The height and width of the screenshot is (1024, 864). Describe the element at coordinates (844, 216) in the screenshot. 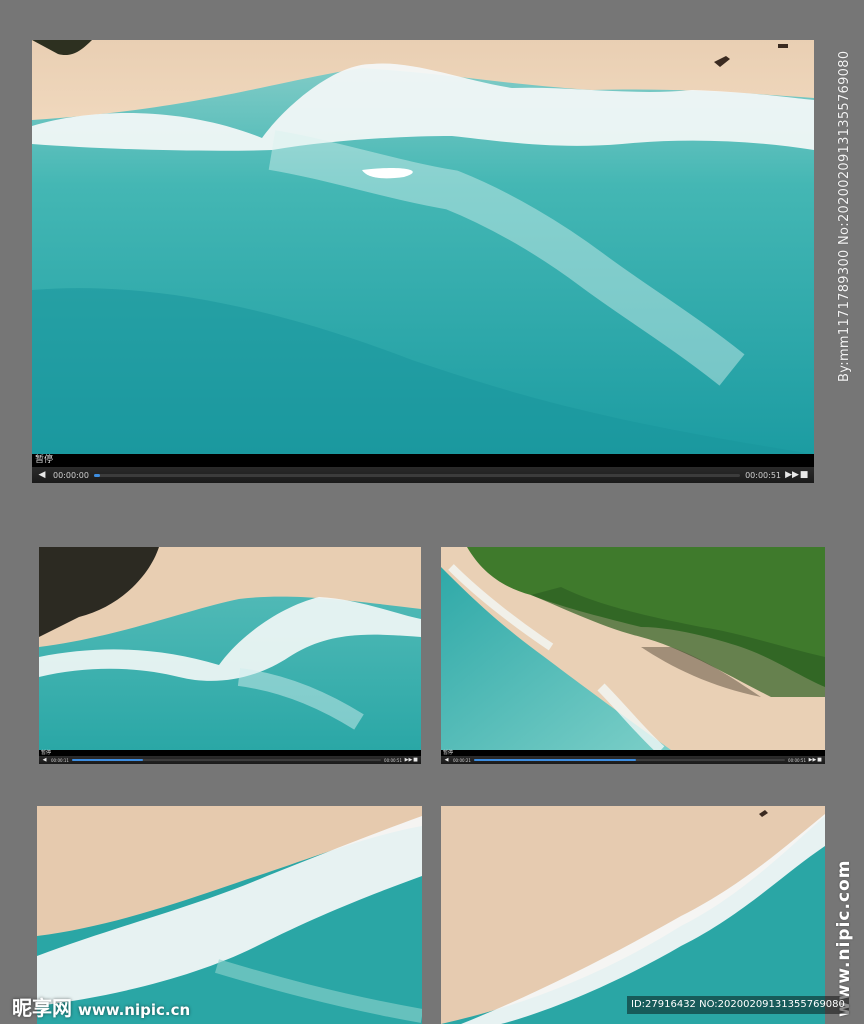

I see `author-watermark-text: By:mm1171789300 No:20200209131355769080` at that location.